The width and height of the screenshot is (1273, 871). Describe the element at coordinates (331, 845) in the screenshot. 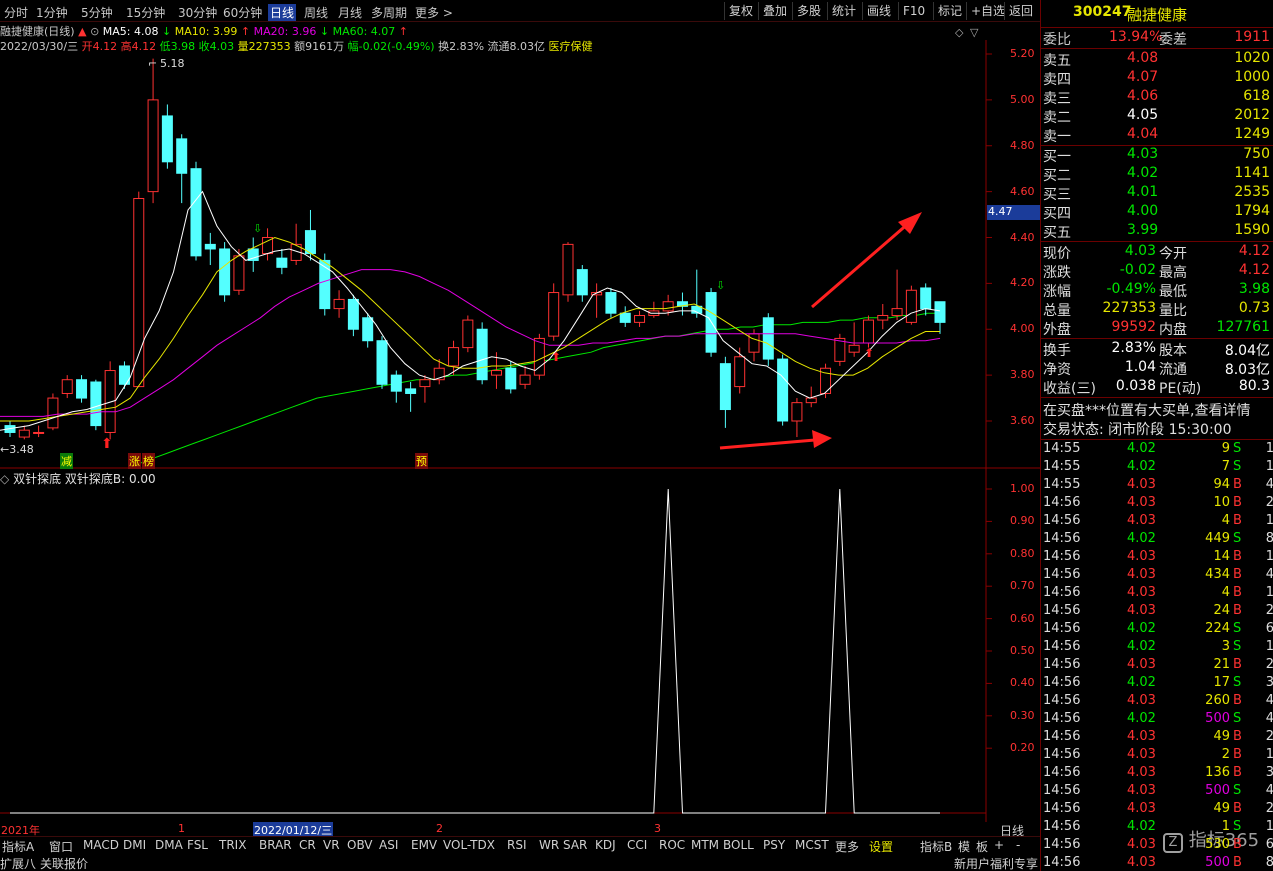

I see `indicator-tab: VR` at that location.